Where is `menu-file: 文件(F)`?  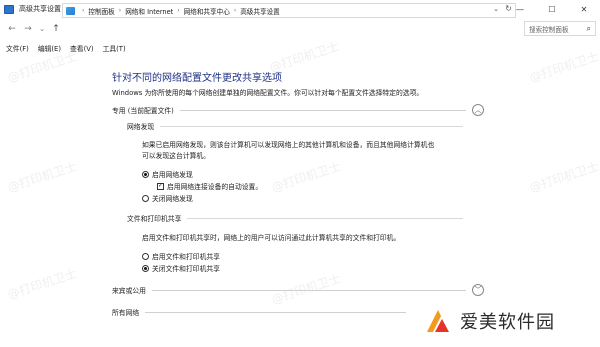 menu-file: 文件(F) is located at coordinates (17, 48).